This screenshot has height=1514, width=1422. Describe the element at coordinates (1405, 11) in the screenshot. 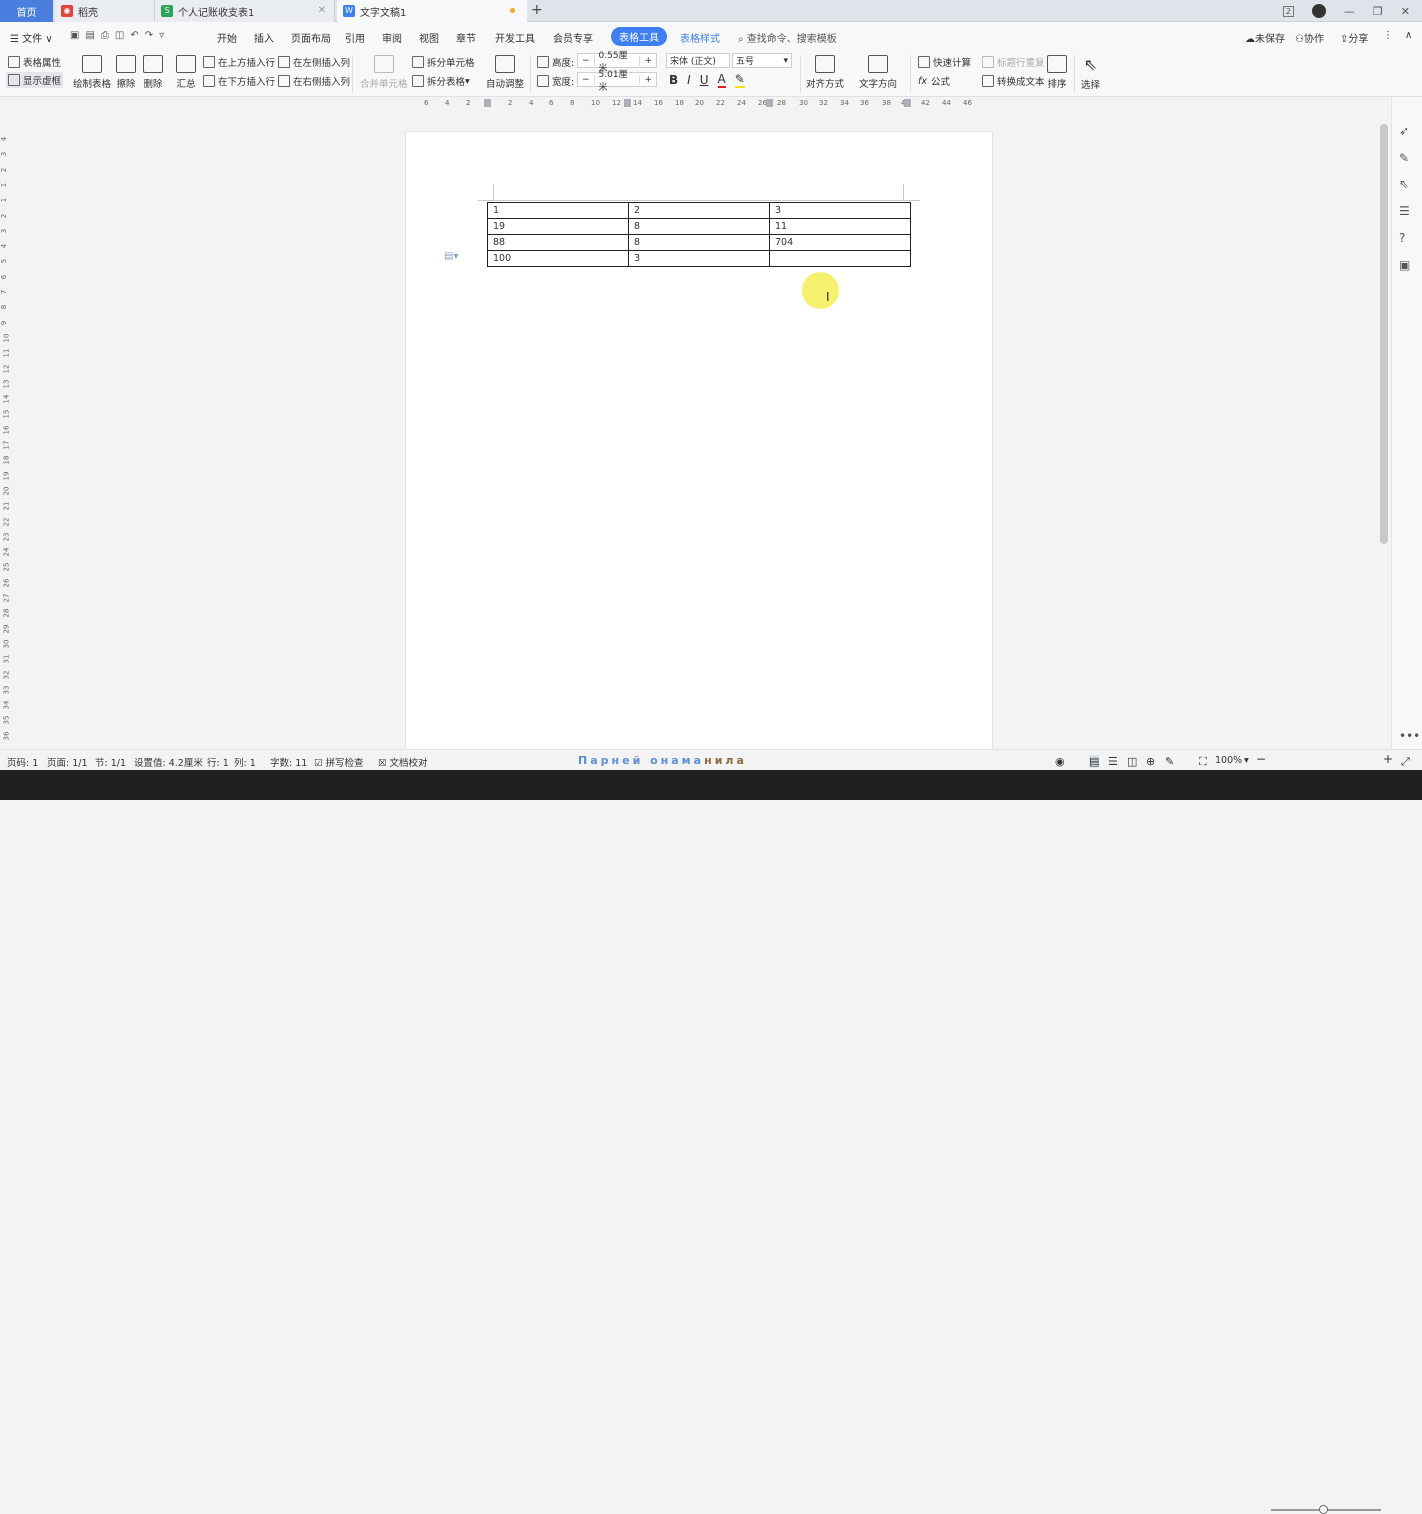

I see `close-window-button: ✕` at that location.